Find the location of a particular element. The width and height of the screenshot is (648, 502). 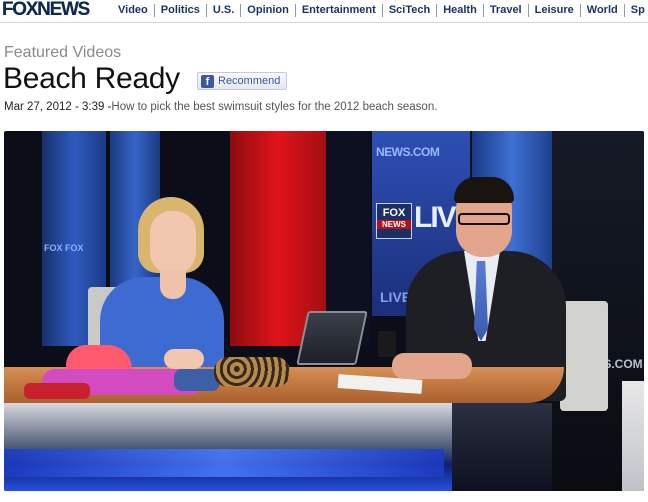

nav-item-world: World is located at coordinates (601, 10).